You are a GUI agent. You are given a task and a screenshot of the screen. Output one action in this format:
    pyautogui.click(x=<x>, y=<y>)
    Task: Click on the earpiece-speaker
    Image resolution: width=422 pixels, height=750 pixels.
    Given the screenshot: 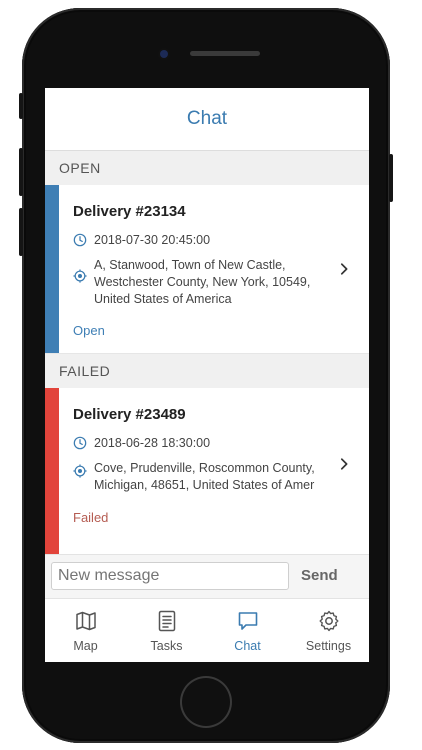 What is the action you would take?
    pyautogui.click(x=225, y=53)
    